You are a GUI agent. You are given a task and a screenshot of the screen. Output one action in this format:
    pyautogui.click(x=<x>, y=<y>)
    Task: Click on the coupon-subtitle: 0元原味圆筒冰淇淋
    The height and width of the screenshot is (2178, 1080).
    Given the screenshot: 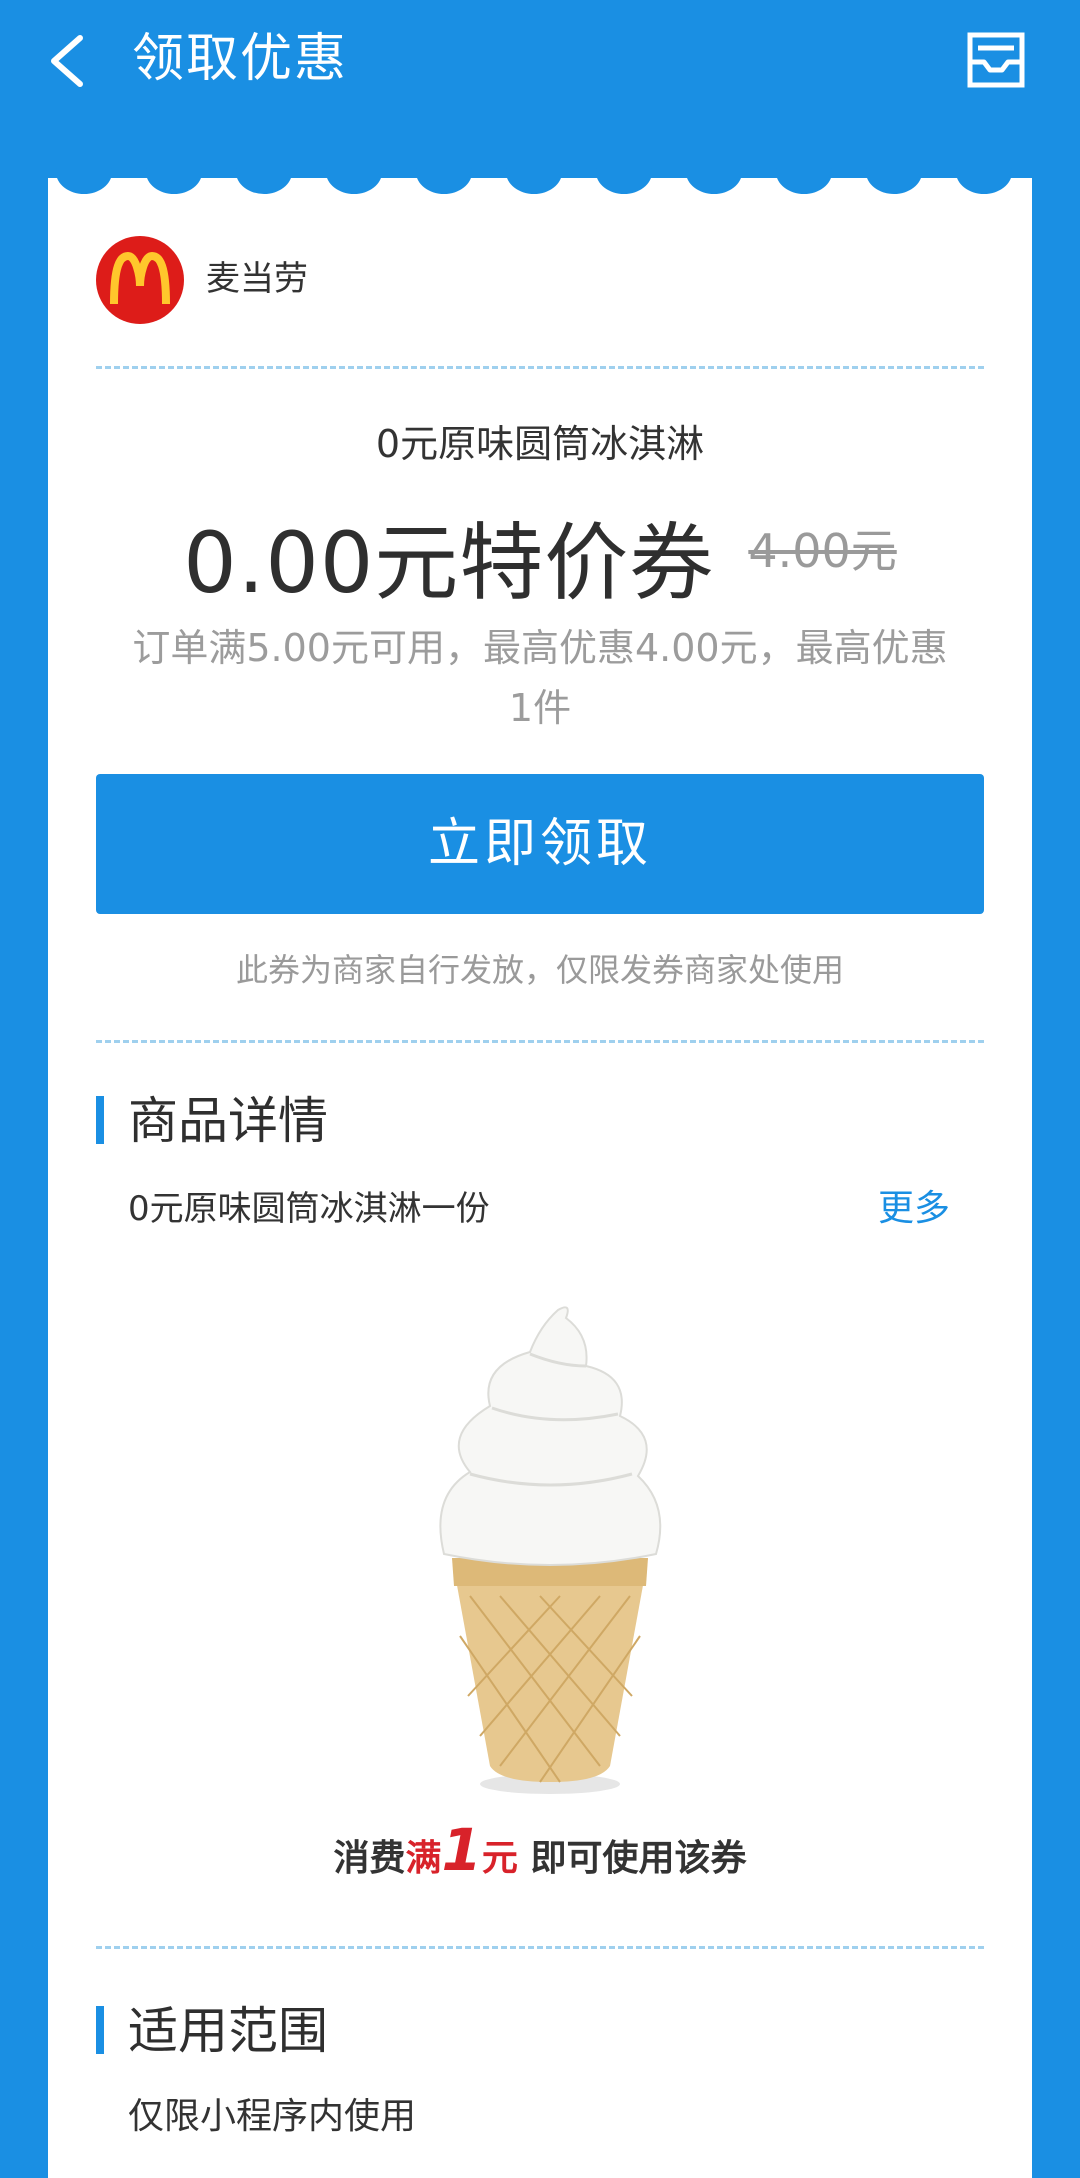 What is the action you would take?
    pyautogui.click(x=540, y=444)
    